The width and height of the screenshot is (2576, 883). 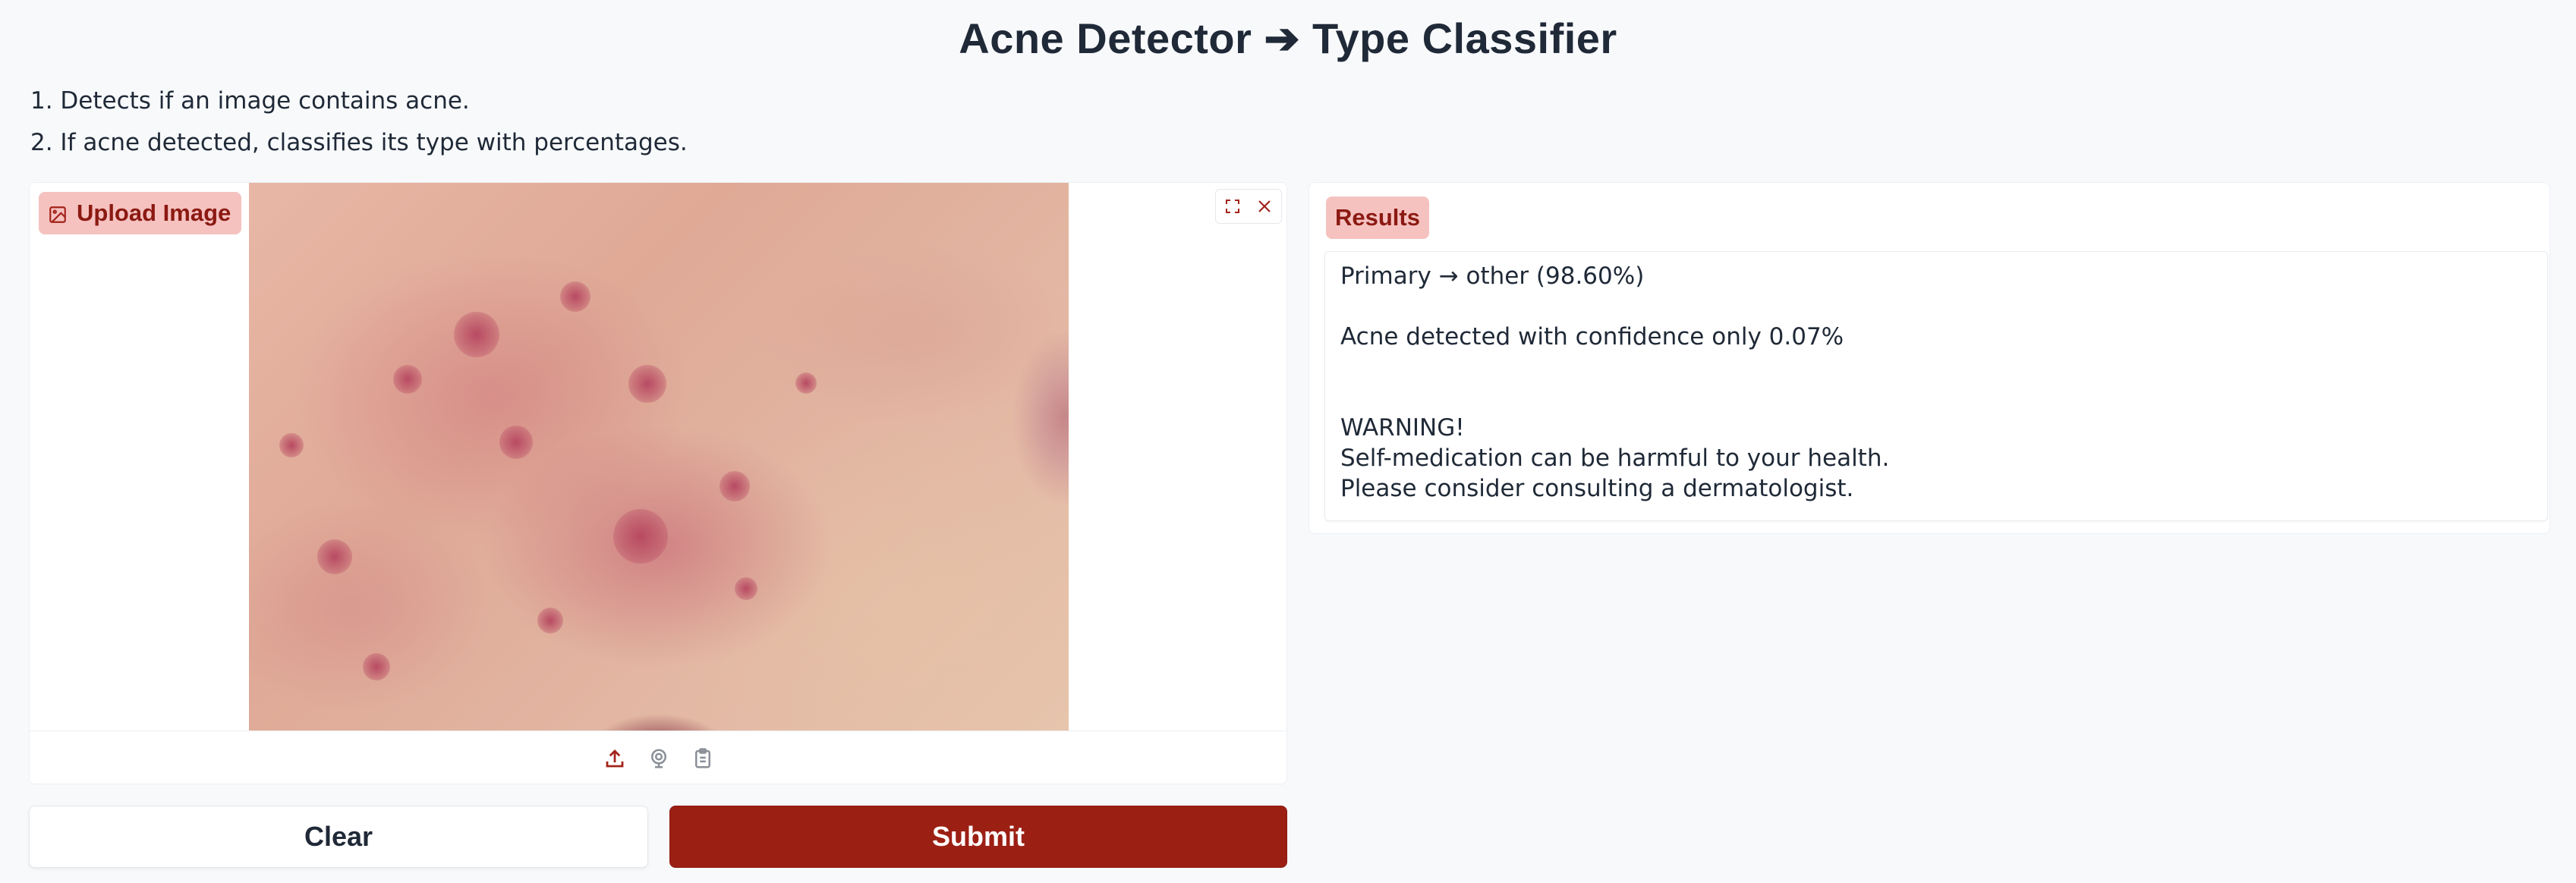 I want to click on clear-button: Clear, so click(x=338, y=837).